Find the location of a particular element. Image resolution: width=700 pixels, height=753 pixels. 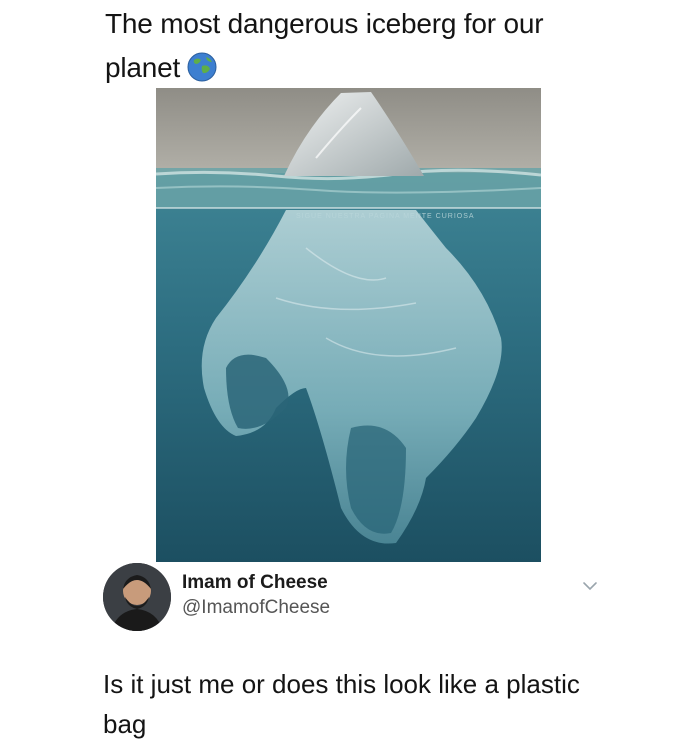

user-handle: @ImamofCheese is located at coordinates (256, 608).